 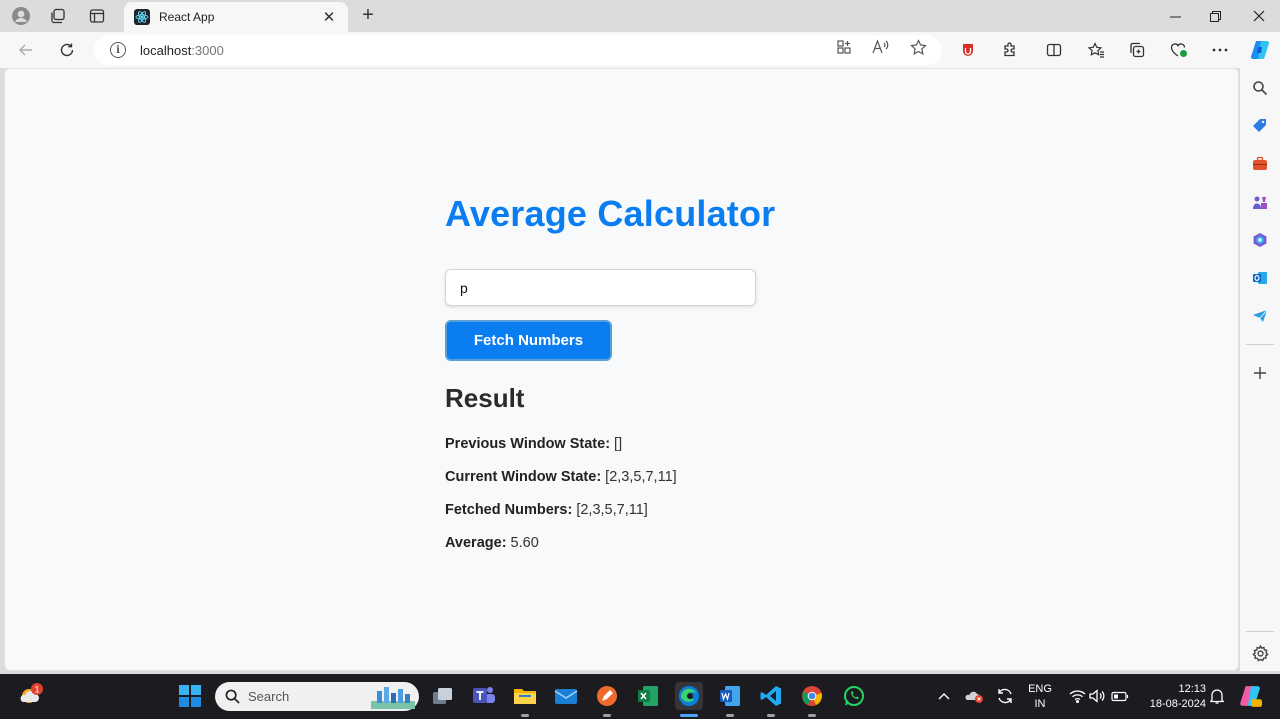 I want to click on refresh-icon, so click(x=67, y=50).